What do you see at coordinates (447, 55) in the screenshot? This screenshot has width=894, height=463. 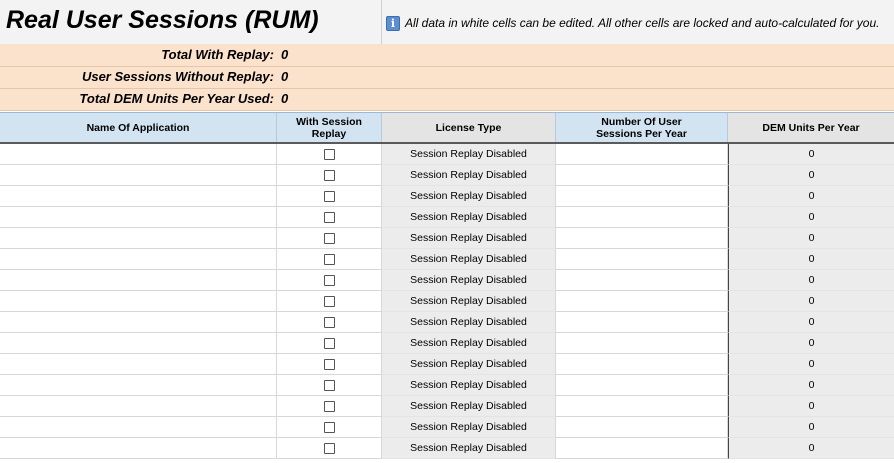 I see `summary-row-total-with-replay: Total With Replay: 0` at bounding box center [447, 55].